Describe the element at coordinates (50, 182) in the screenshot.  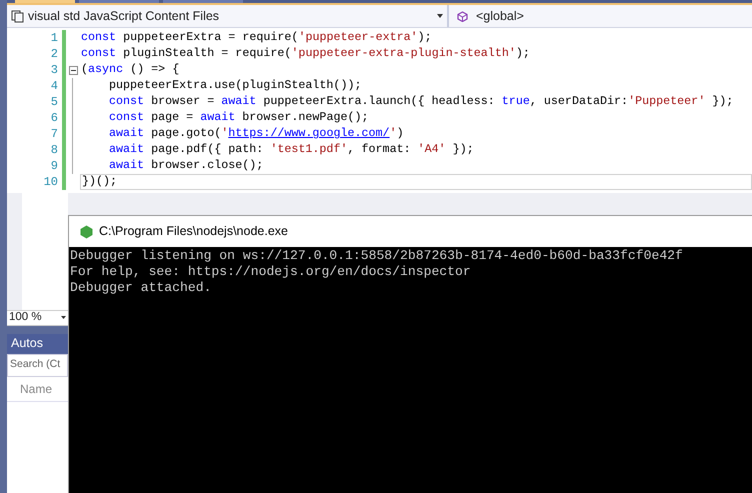
I see `line-number: 10` at that location.